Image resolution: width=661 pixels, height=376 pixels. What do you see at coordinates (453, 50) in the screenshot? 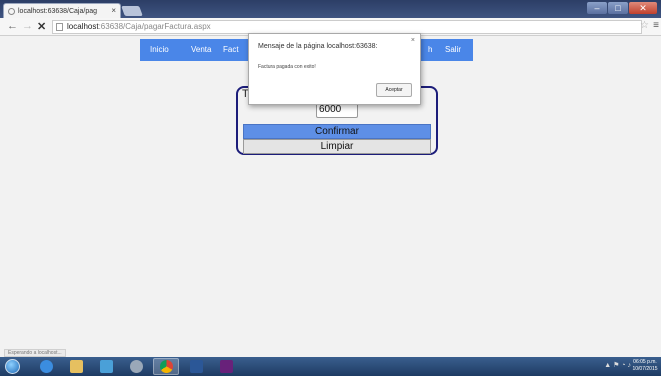
I see `nav-item-salir: Salir` at bounding box center [453, 50].